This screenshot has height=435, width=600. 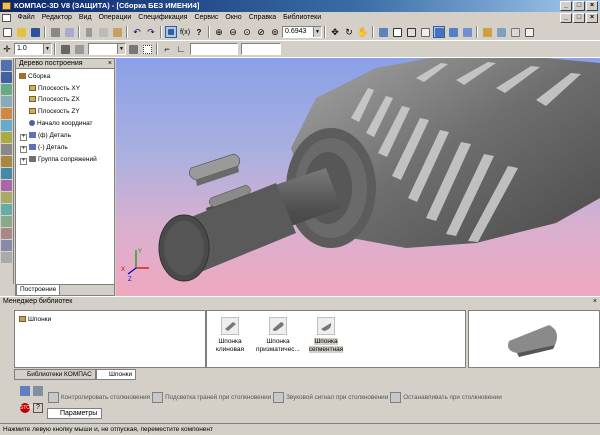 What do you see at coordinates (529, 32) in the screenshot?
I see `panel-icon` at bounding box center [529, 32].